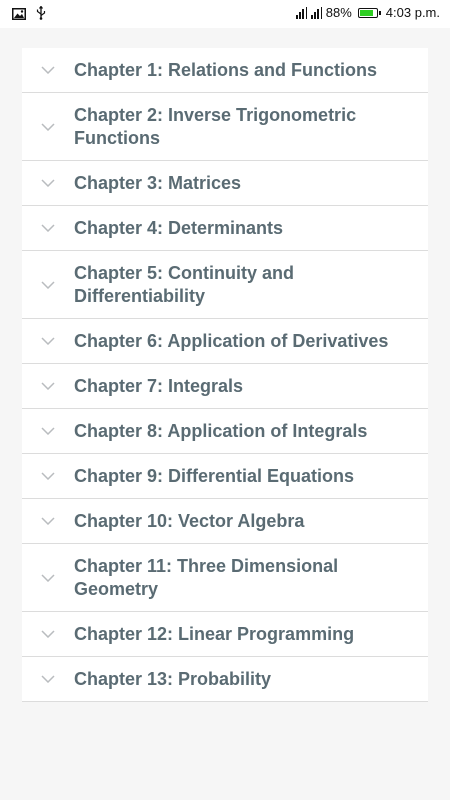 This screenshot has width=450, height=800. Describe the element at coordinates (19, 16) in the screenshot. I see `image-icon` at that location.